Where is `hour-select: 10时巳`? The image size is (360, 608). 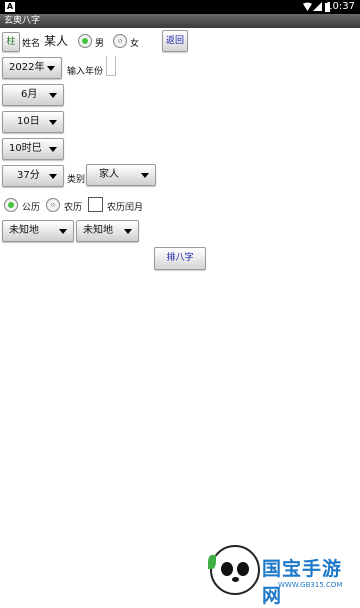 hour-select: 10时巳 is located at coordinates (33, 149).